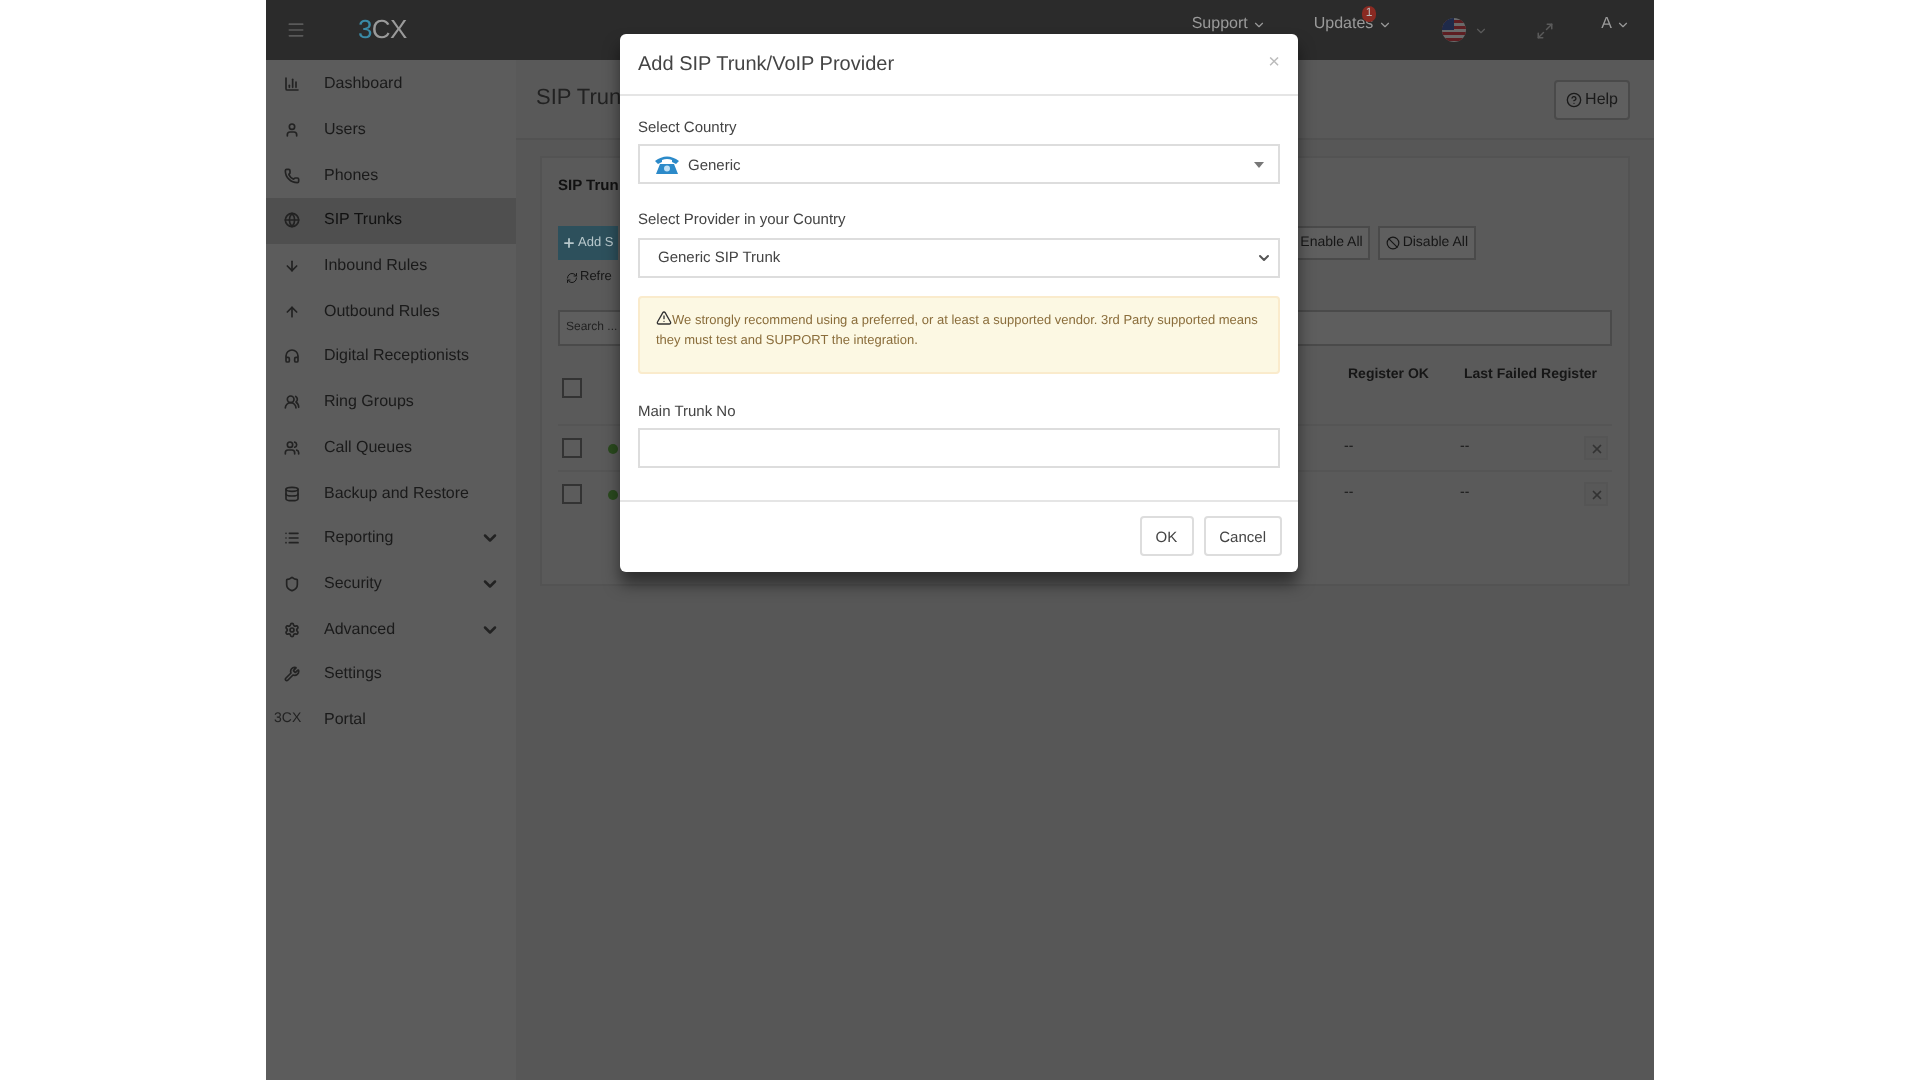 The height and width of the screenshot is (1080, 1920). What do you see at coordinates (1352, 24) in the screenshot?
I see `top-menu: Updates` at bounding box center [1352, 24].